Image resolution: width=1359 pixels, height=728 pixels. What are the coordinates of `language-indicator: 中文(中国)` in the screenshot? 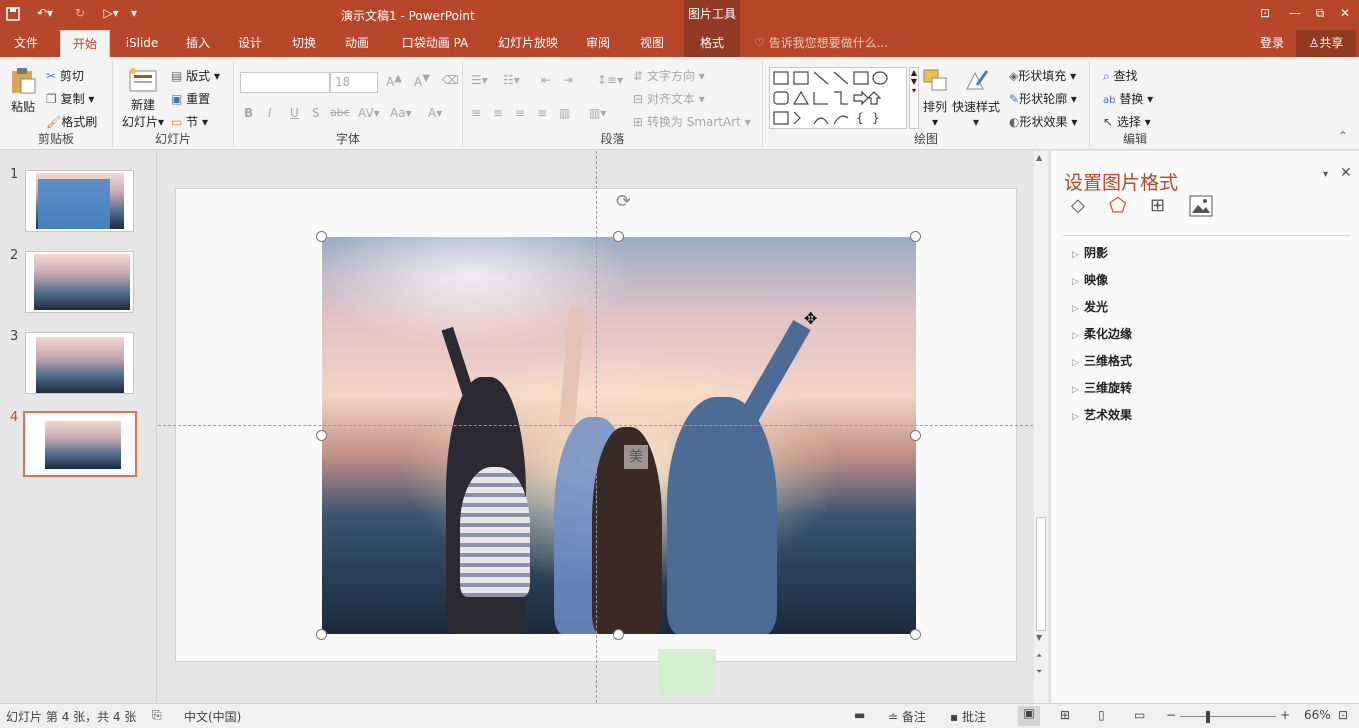 It's located at (212, 716).